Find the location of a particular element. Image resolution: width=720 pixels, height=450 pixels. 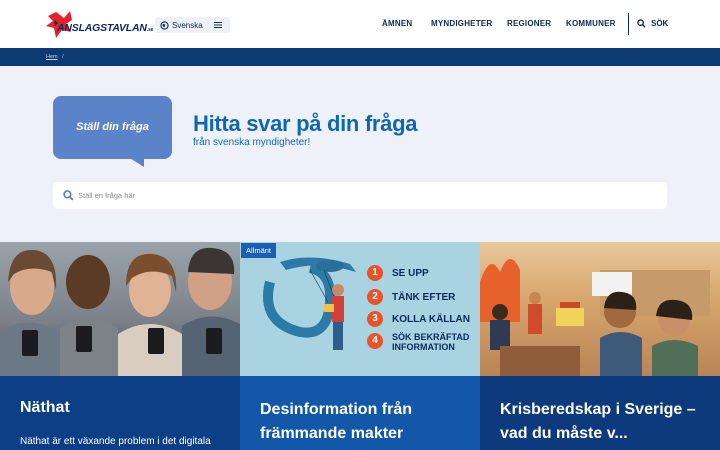

logo-suffix: .se is located at coordinates (150, 30).